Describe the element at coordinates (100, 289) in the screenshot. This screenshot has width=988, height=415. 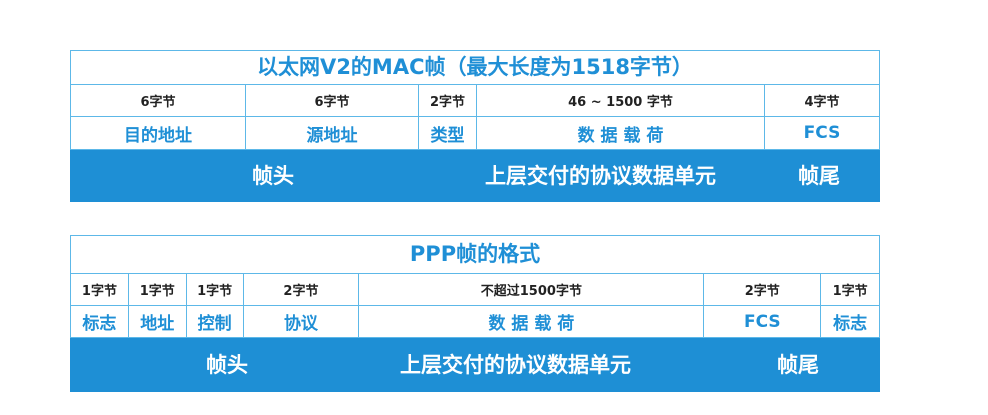
I see `ppp-size-flag-start: 1字节` at that location.